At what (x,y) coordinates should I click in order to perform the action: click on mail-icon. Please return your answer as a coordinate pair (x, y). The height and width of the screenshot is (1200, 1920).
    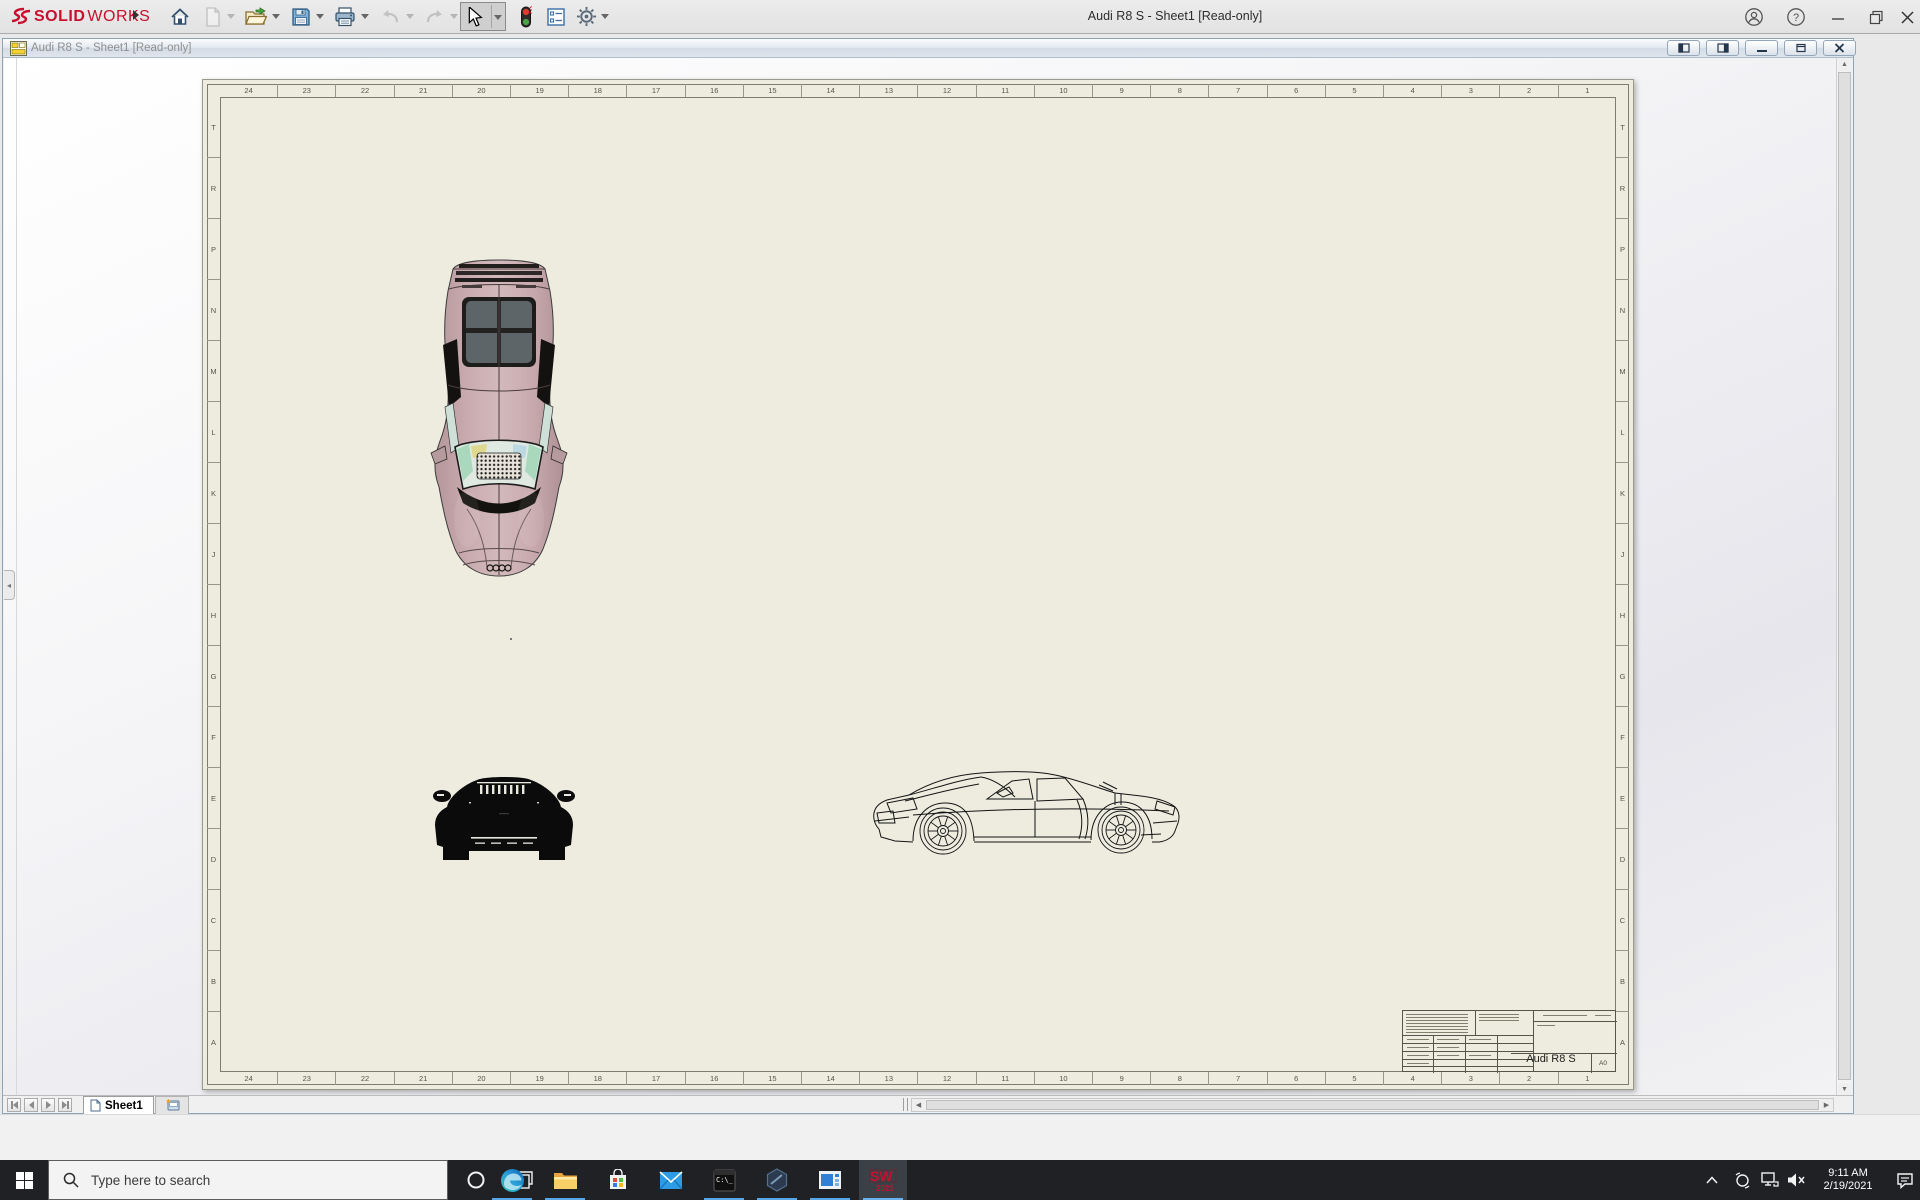
    Looking at the image, I should click on (671, 1179).